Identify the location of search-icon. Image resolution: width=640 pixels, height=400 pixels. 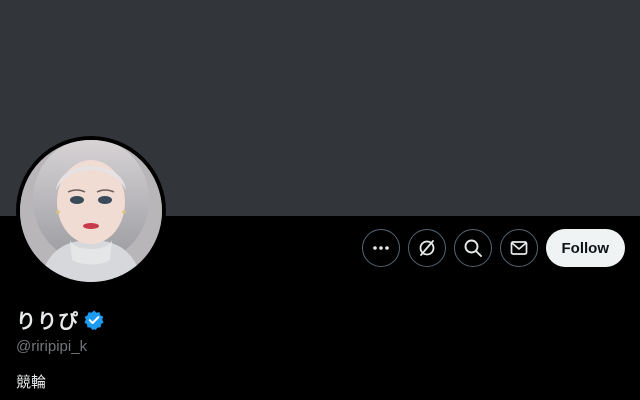
(473, 248).